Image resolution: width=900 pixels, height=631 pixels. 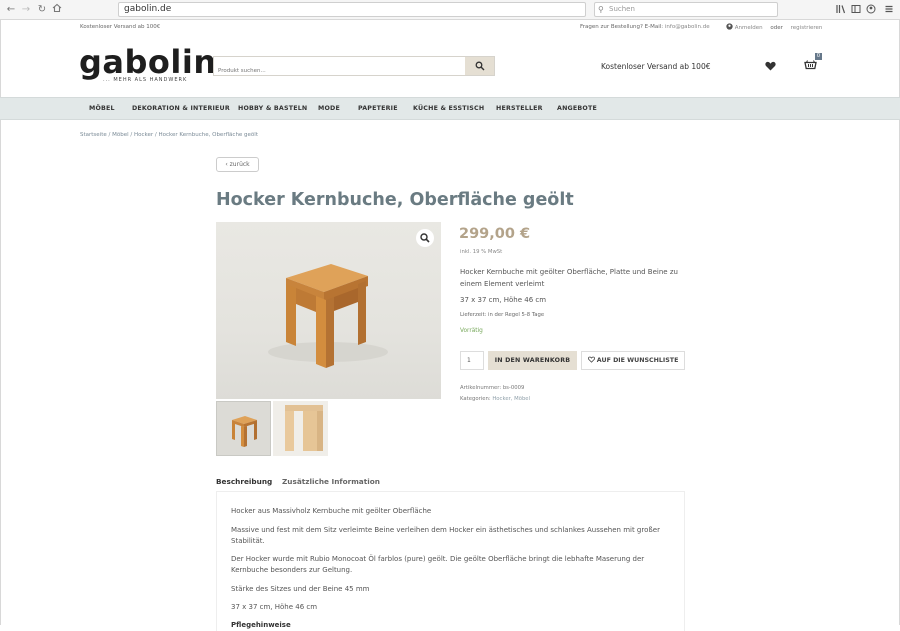 I want to click on stool-photo, so click(x=328, y=316).